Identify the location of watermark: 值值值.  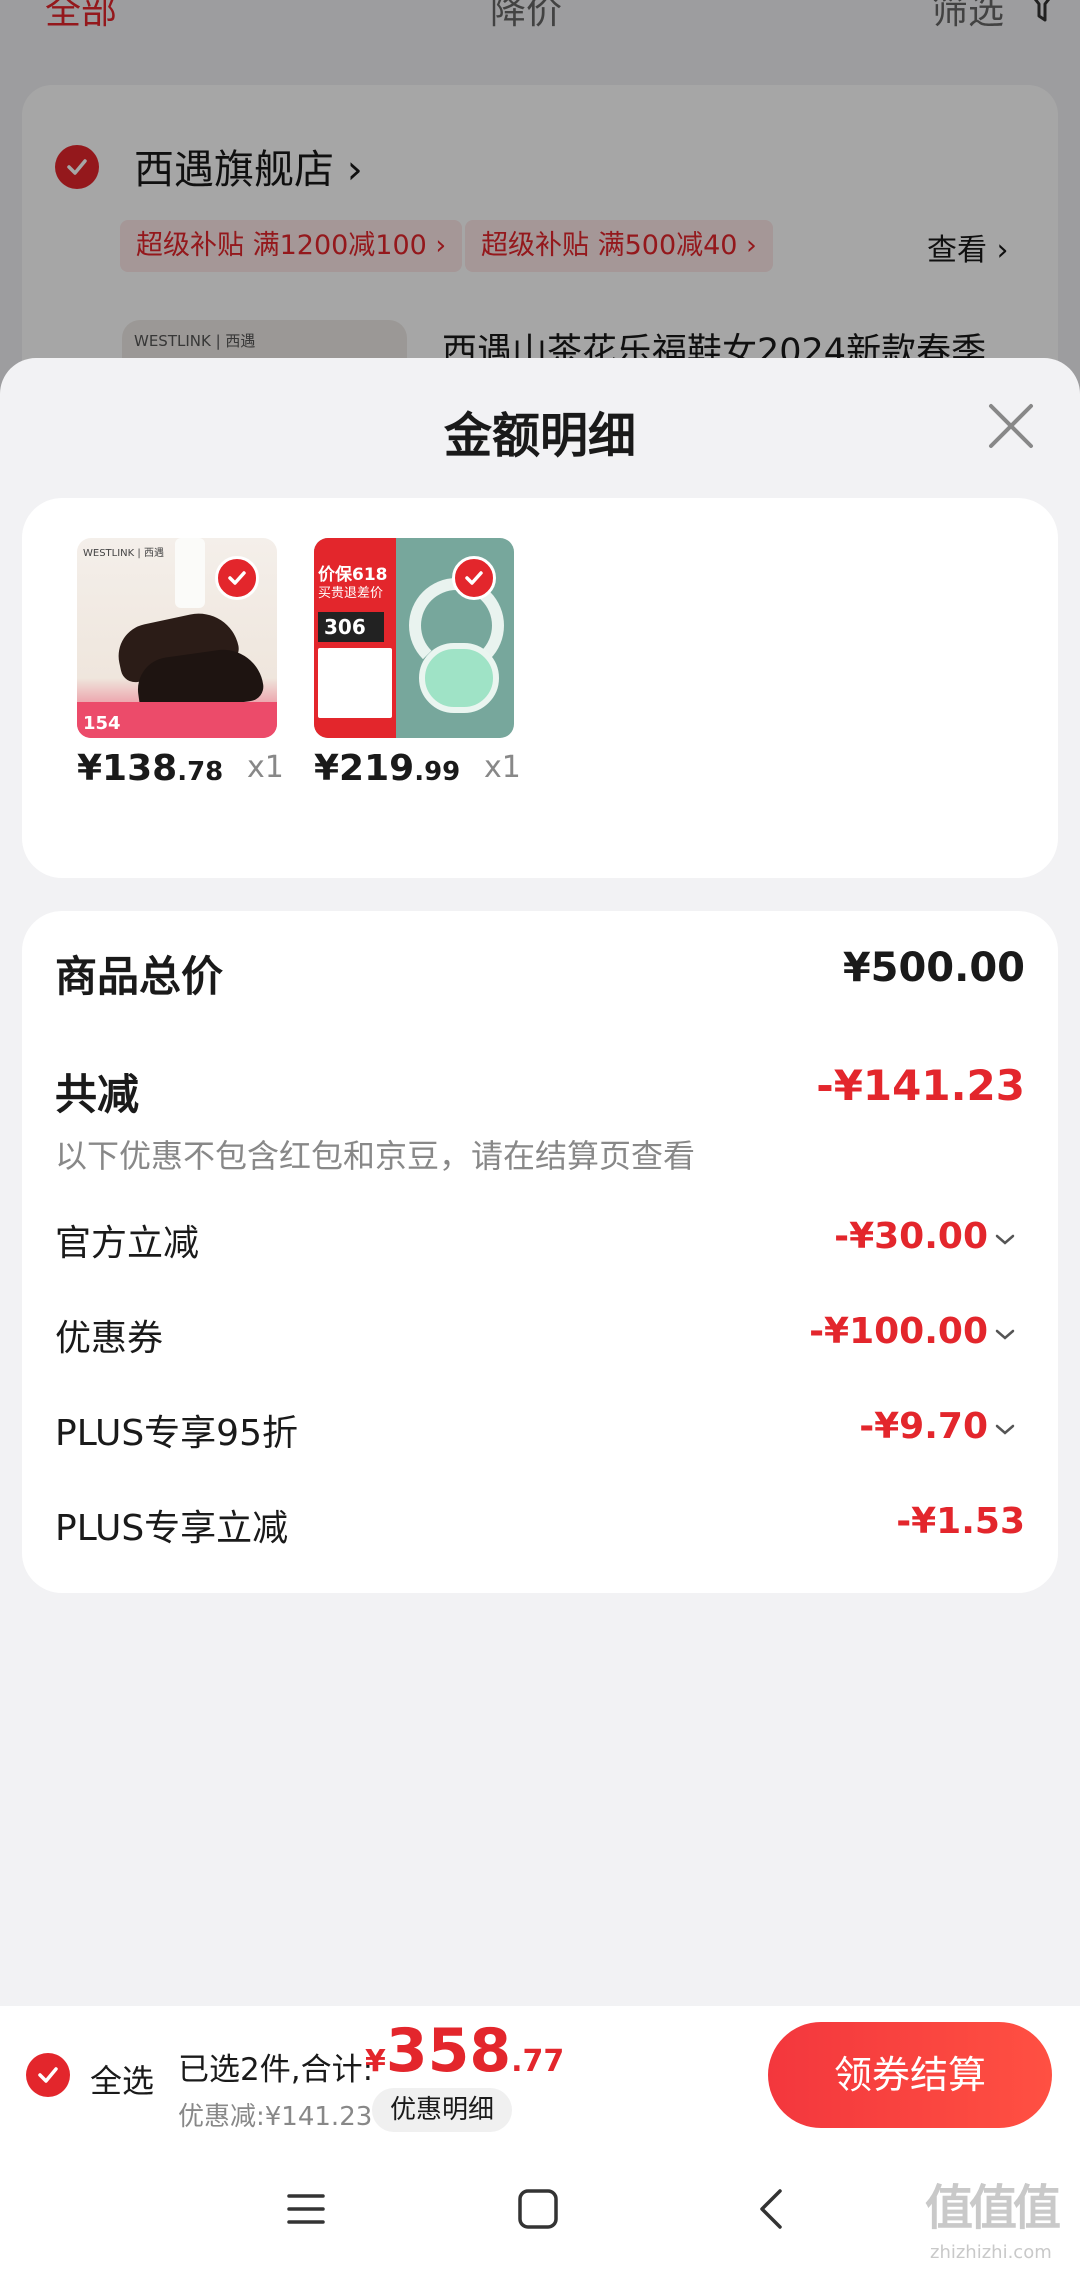
(993, 2208).